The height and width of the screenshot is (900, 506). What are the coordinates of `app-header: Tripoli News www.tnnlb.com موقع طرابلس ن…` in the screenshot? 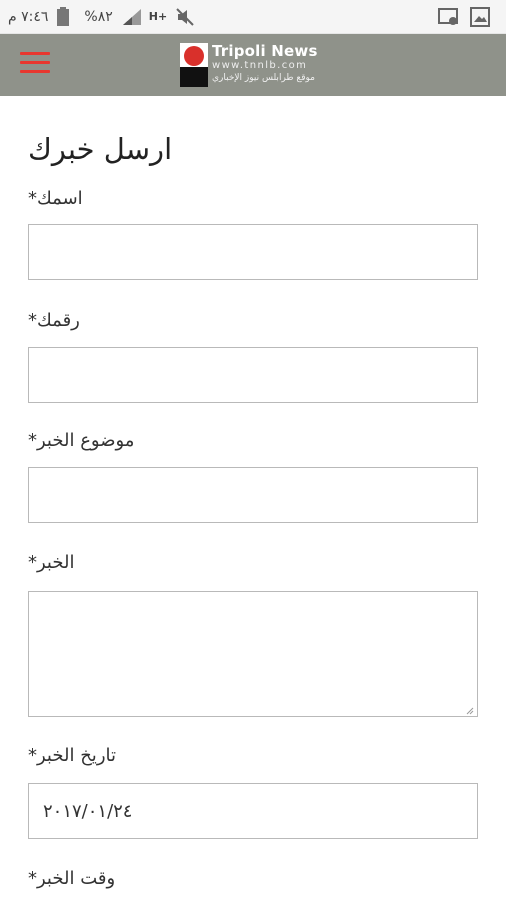 It's located at (253, 65).